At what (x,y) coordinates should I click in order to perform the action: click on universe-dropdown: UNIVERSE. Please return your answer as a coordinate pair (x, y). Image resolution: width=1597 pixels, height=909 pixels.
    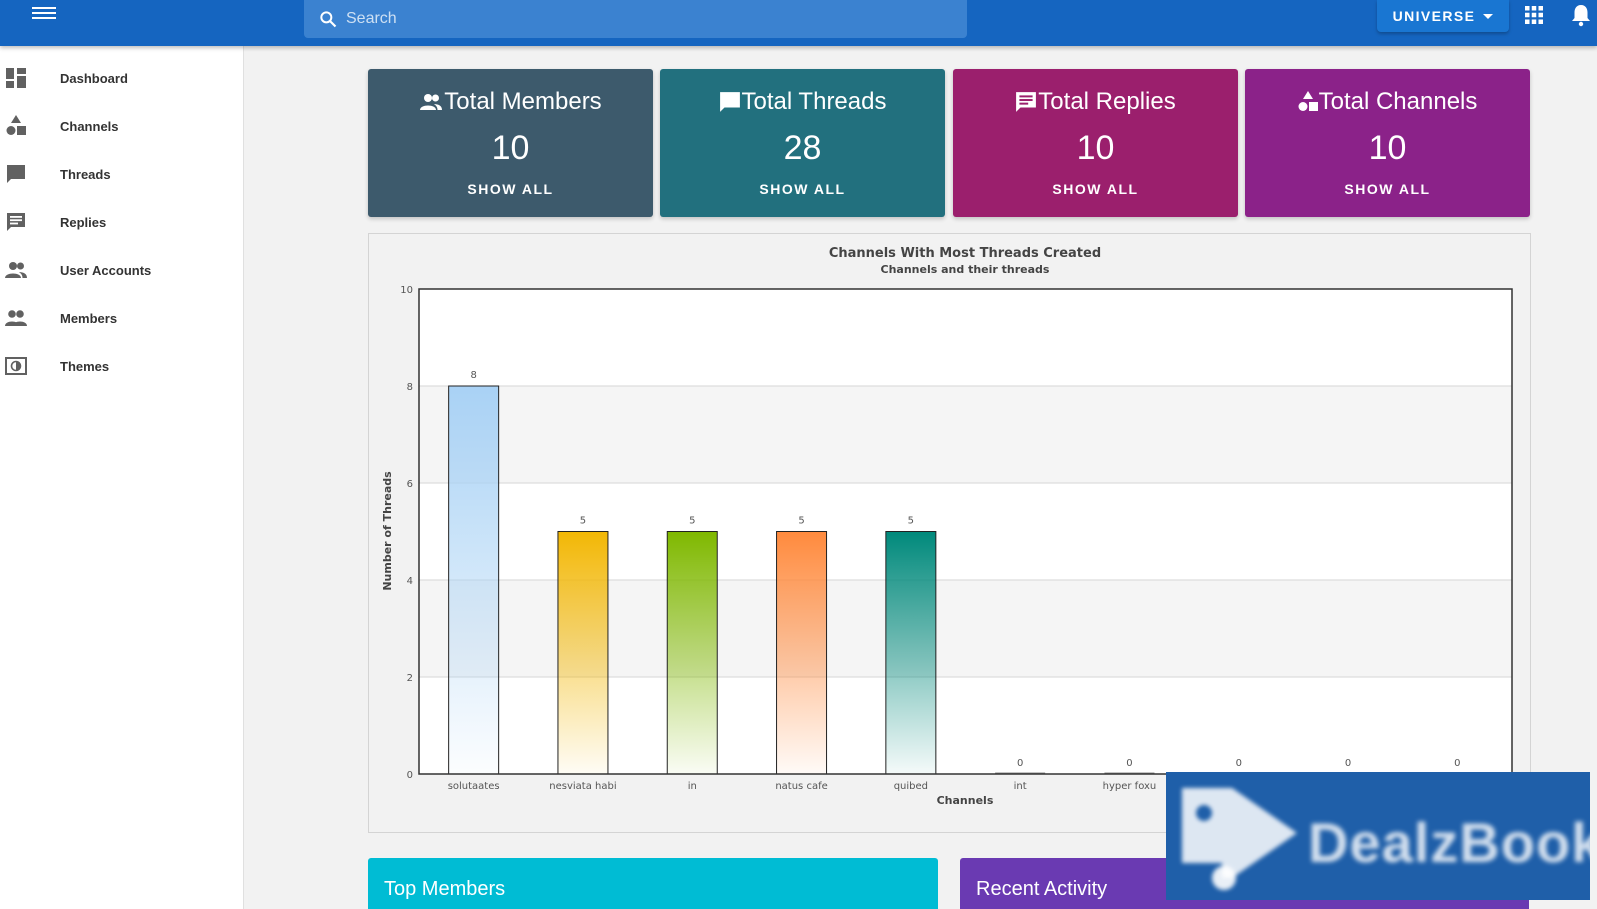
    Looking at the image, I should click on (1443, 16).